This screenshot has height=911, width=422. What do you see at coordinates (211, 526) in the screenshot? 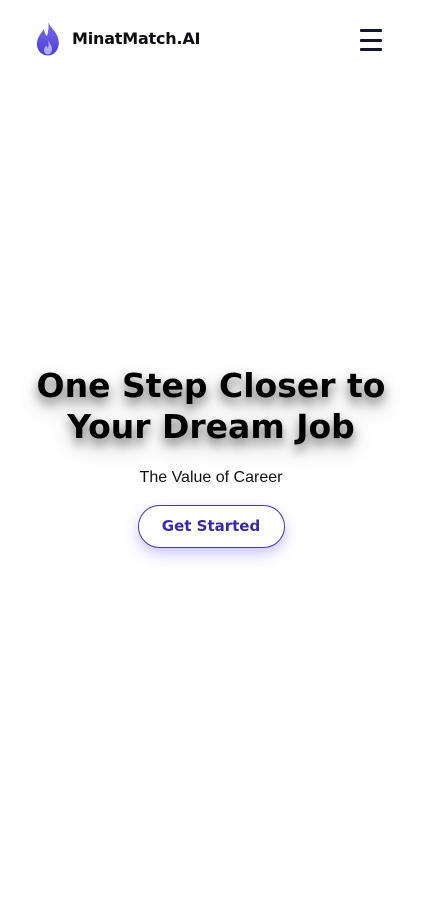
I see `get-started-button: Get Started` at bounding box center [211, 526].